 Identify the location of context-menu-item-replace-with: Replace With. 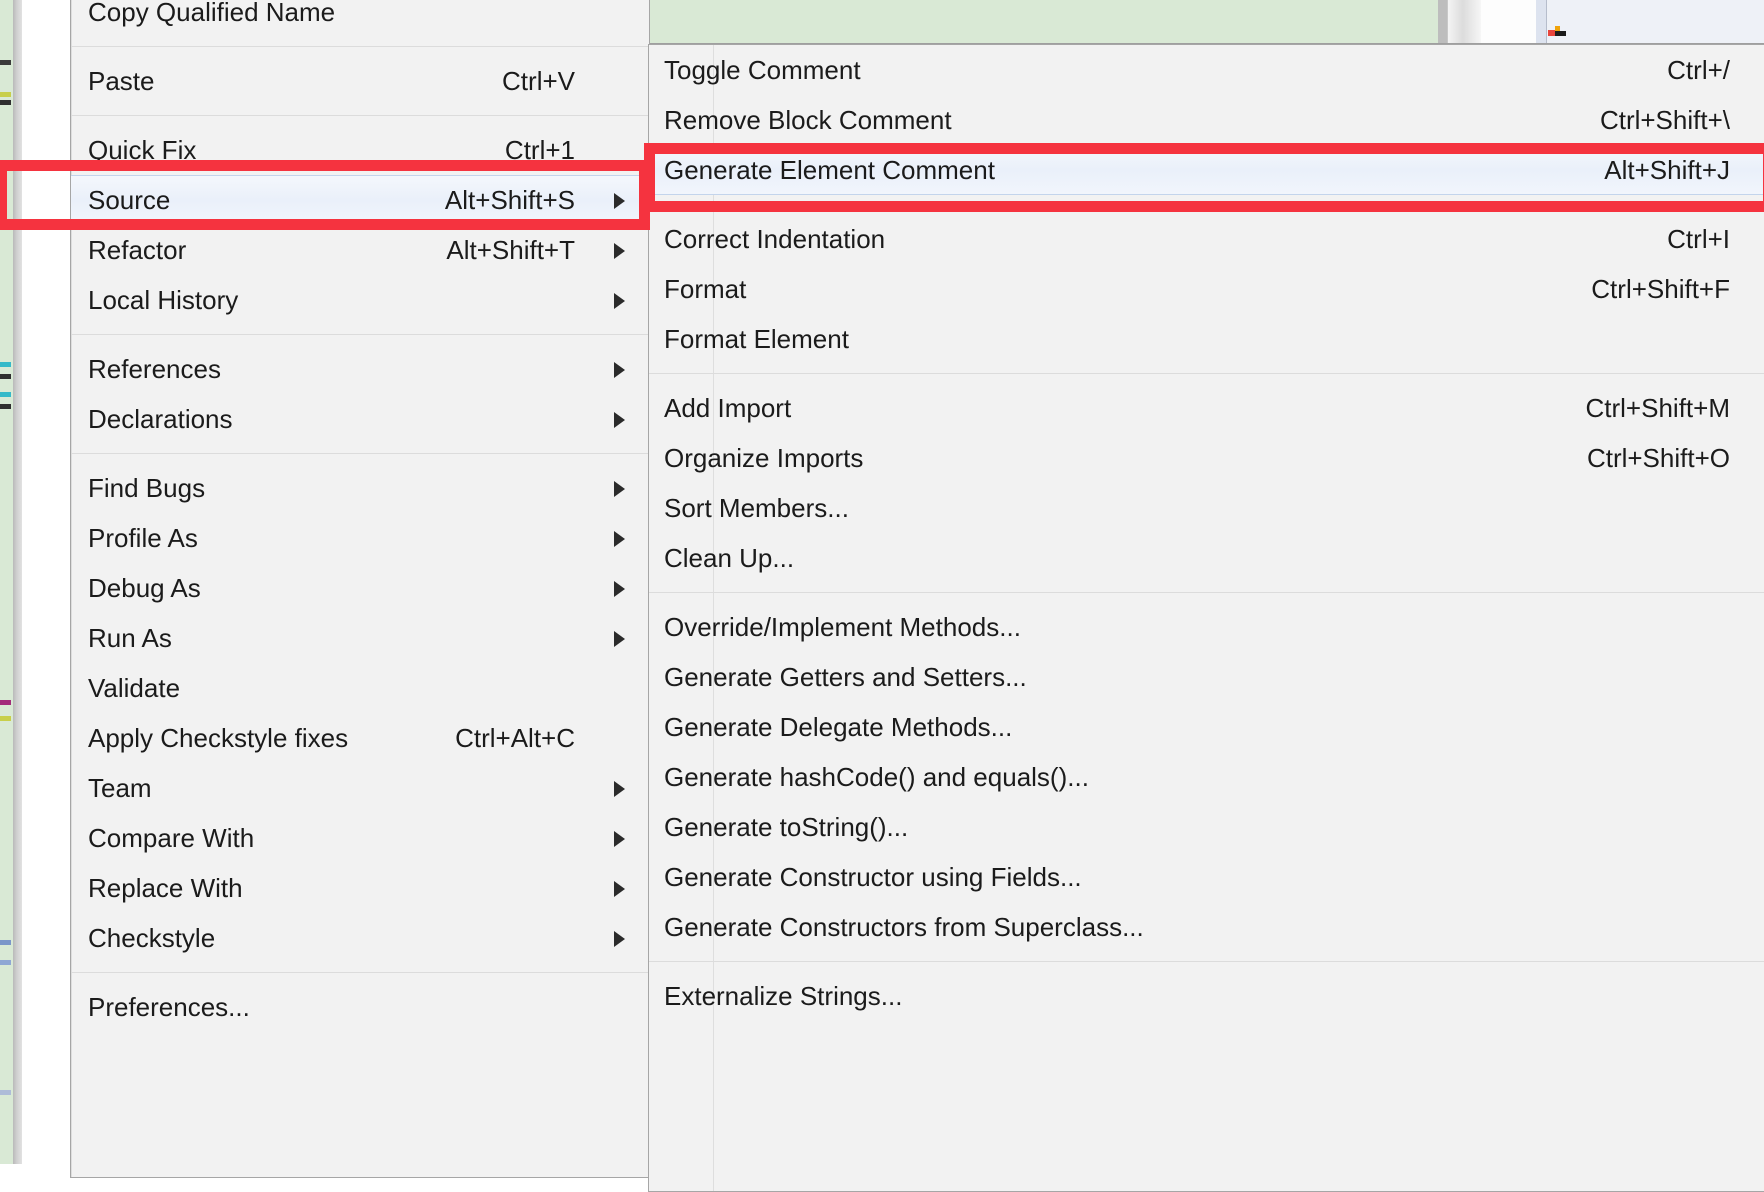
(360, 888).